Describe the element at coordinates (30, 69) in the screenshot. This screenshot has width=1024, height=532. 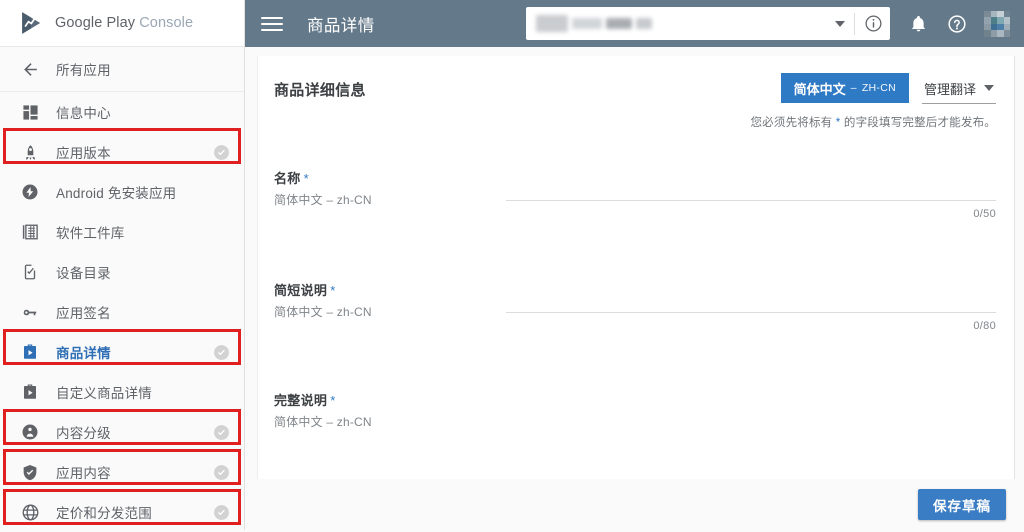
I see `arrow-left-icon` at that location.